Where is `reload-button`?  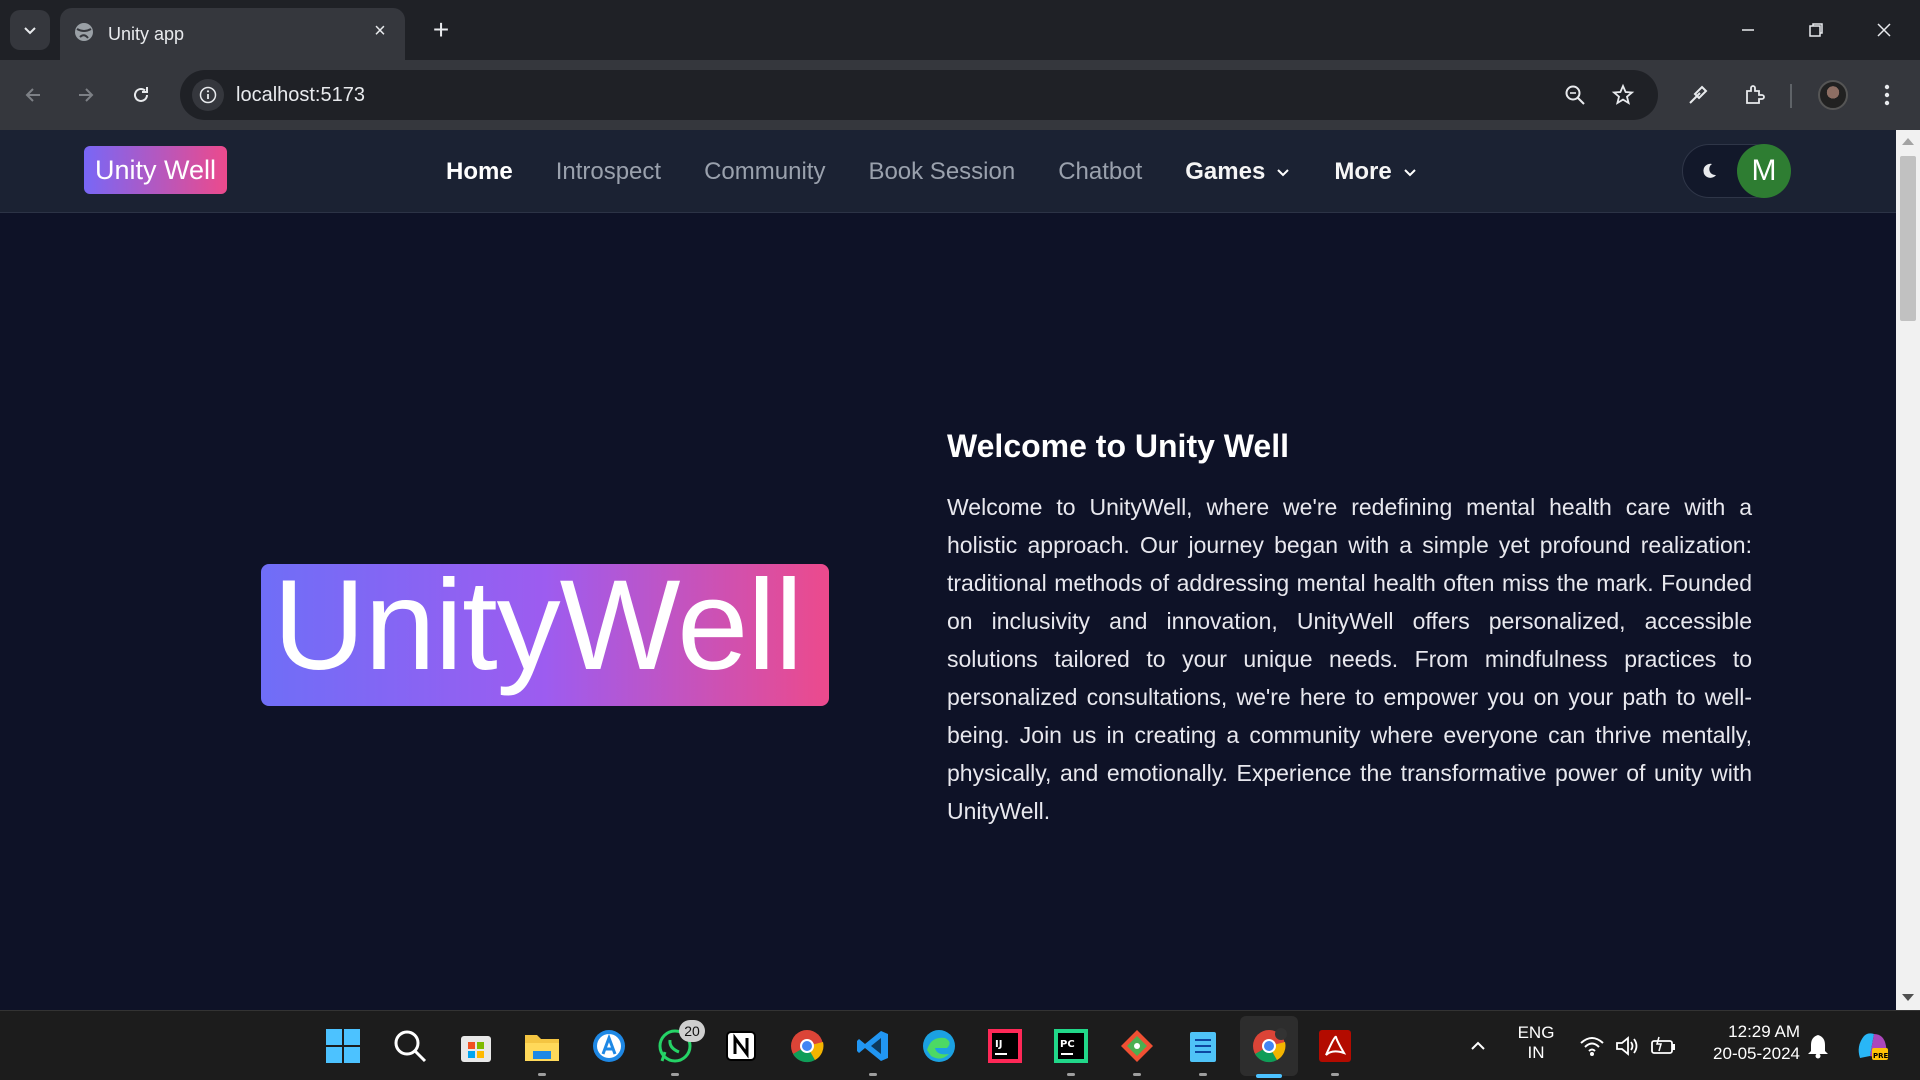 reload-button is located at coordinates (141, 95).